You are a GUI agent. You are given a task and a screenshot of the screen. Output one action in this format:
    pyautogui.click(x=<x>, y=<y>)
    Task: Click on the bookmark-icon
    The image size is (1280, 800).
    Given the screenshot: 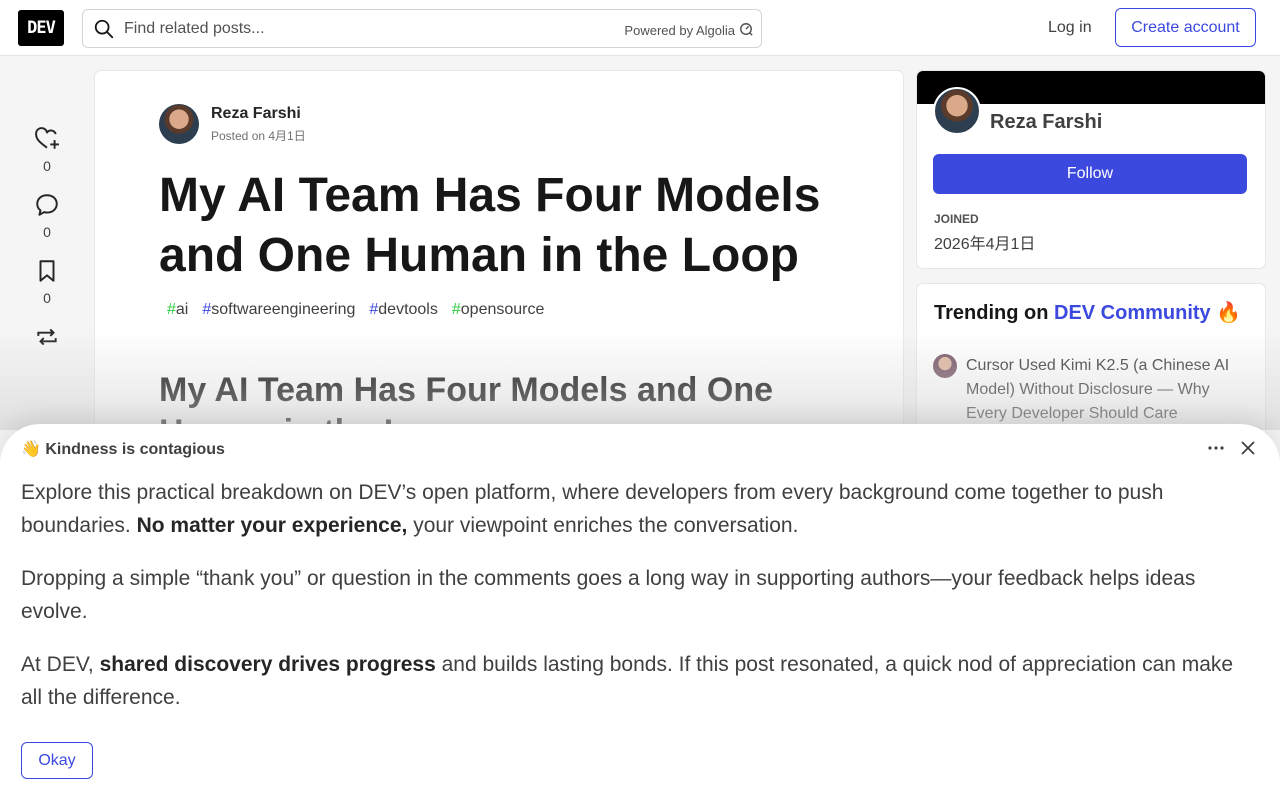 What is the action you would take?
    pyautogui.click(x=47, y=271)
    